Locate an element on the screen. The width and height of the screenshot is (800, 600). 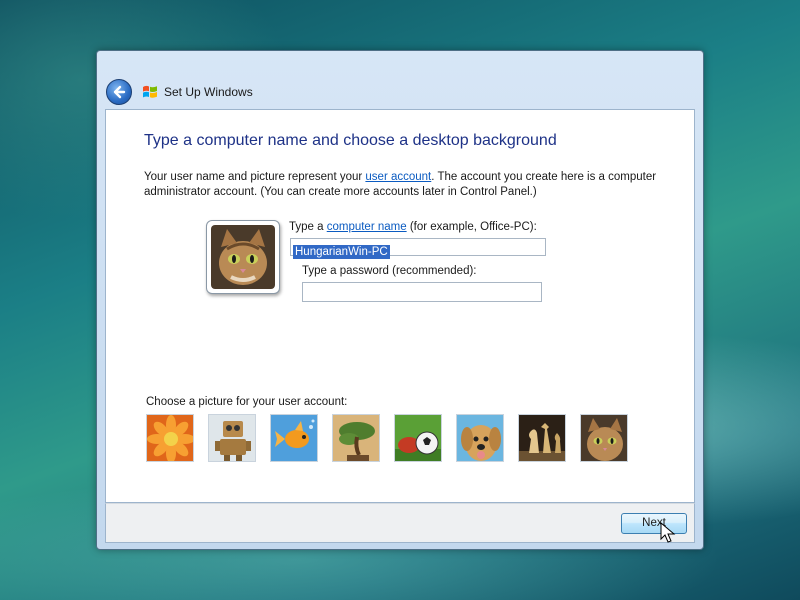
next-button: Next is located at coordinates (654, 523).